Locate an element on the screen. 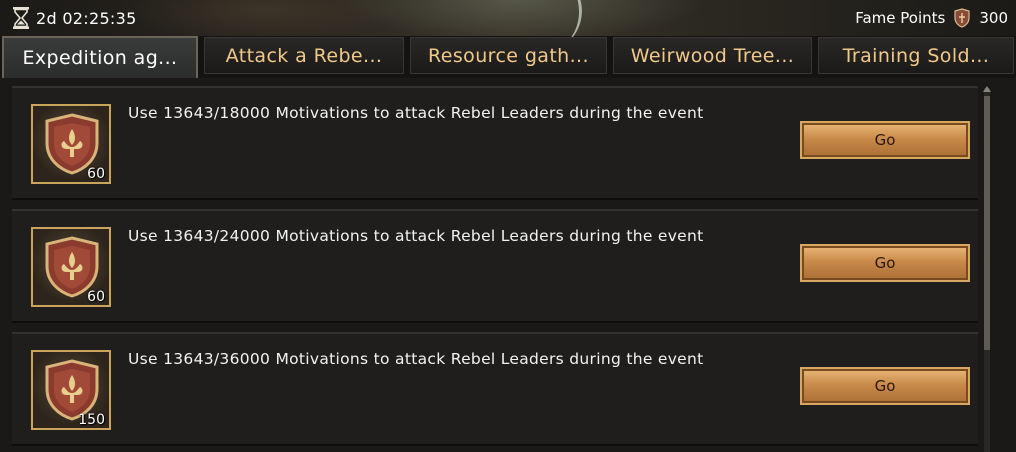  fame-points-value: 300 is located at coordinates (993, 18).